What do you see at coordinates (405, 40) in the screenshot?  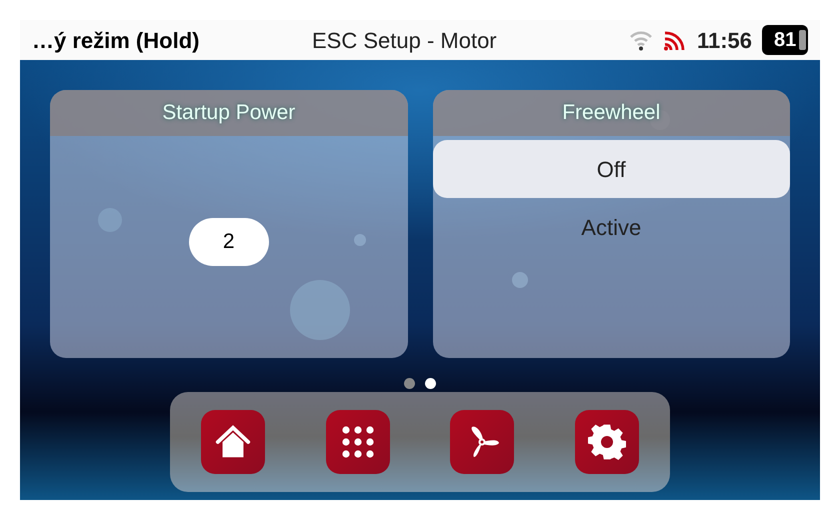 I see `screen-title: ESC Setup - Motor` at bounding box center [405, 40].